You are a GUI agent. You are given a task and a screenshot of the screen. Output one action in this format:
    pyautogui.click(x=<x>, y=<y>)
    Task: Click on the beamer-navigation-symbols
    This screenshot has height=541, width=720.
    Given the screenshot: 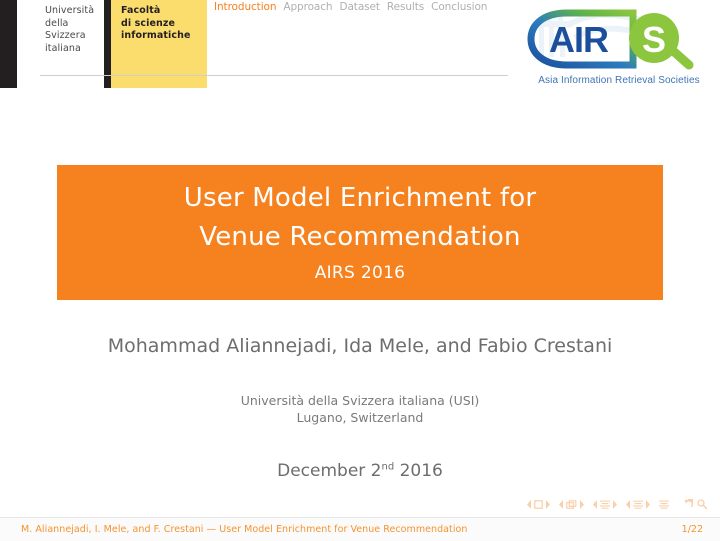 What is the action you would take?
    pyautogui.click(x=617, y=504)
    